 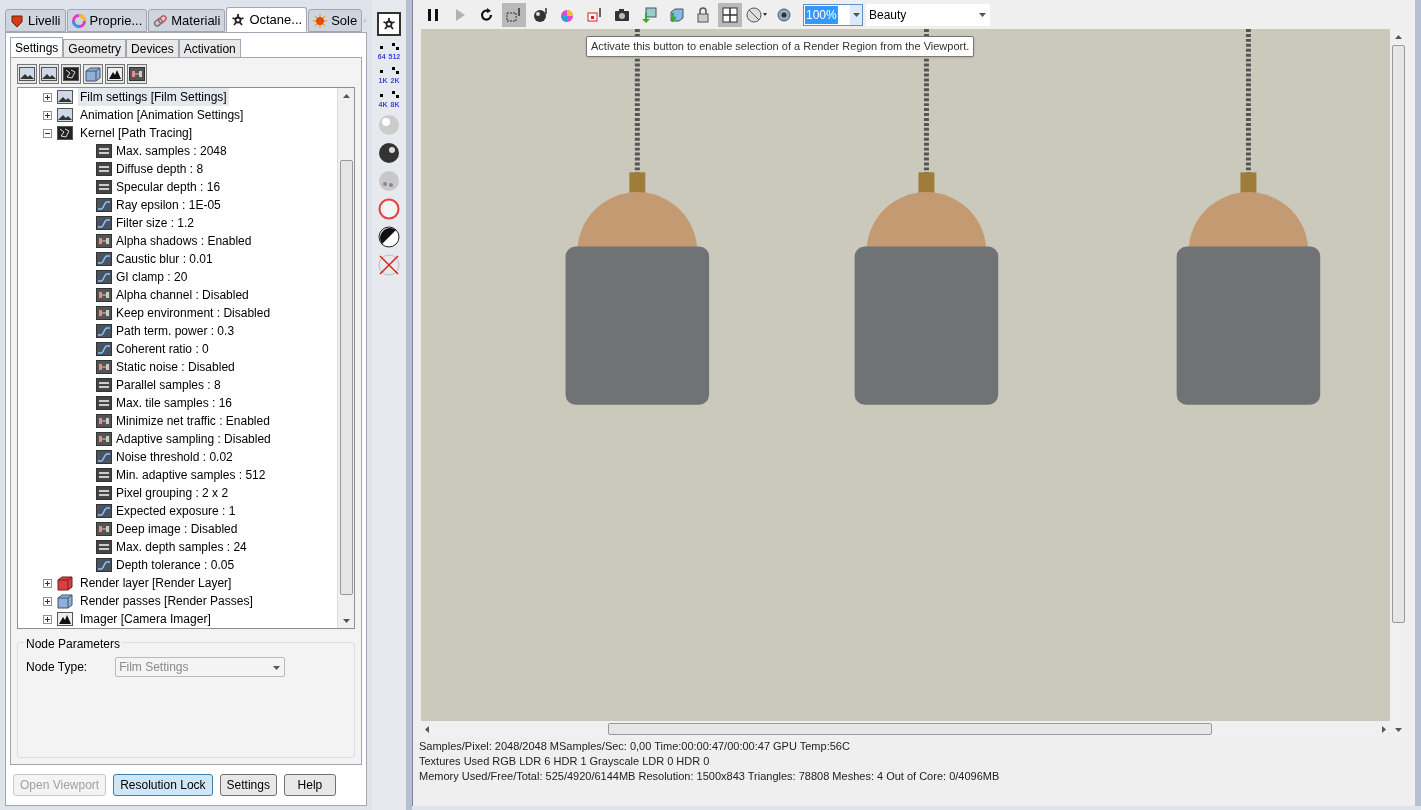 I want to click on octane-logo-button, so click(x=389, y=24).